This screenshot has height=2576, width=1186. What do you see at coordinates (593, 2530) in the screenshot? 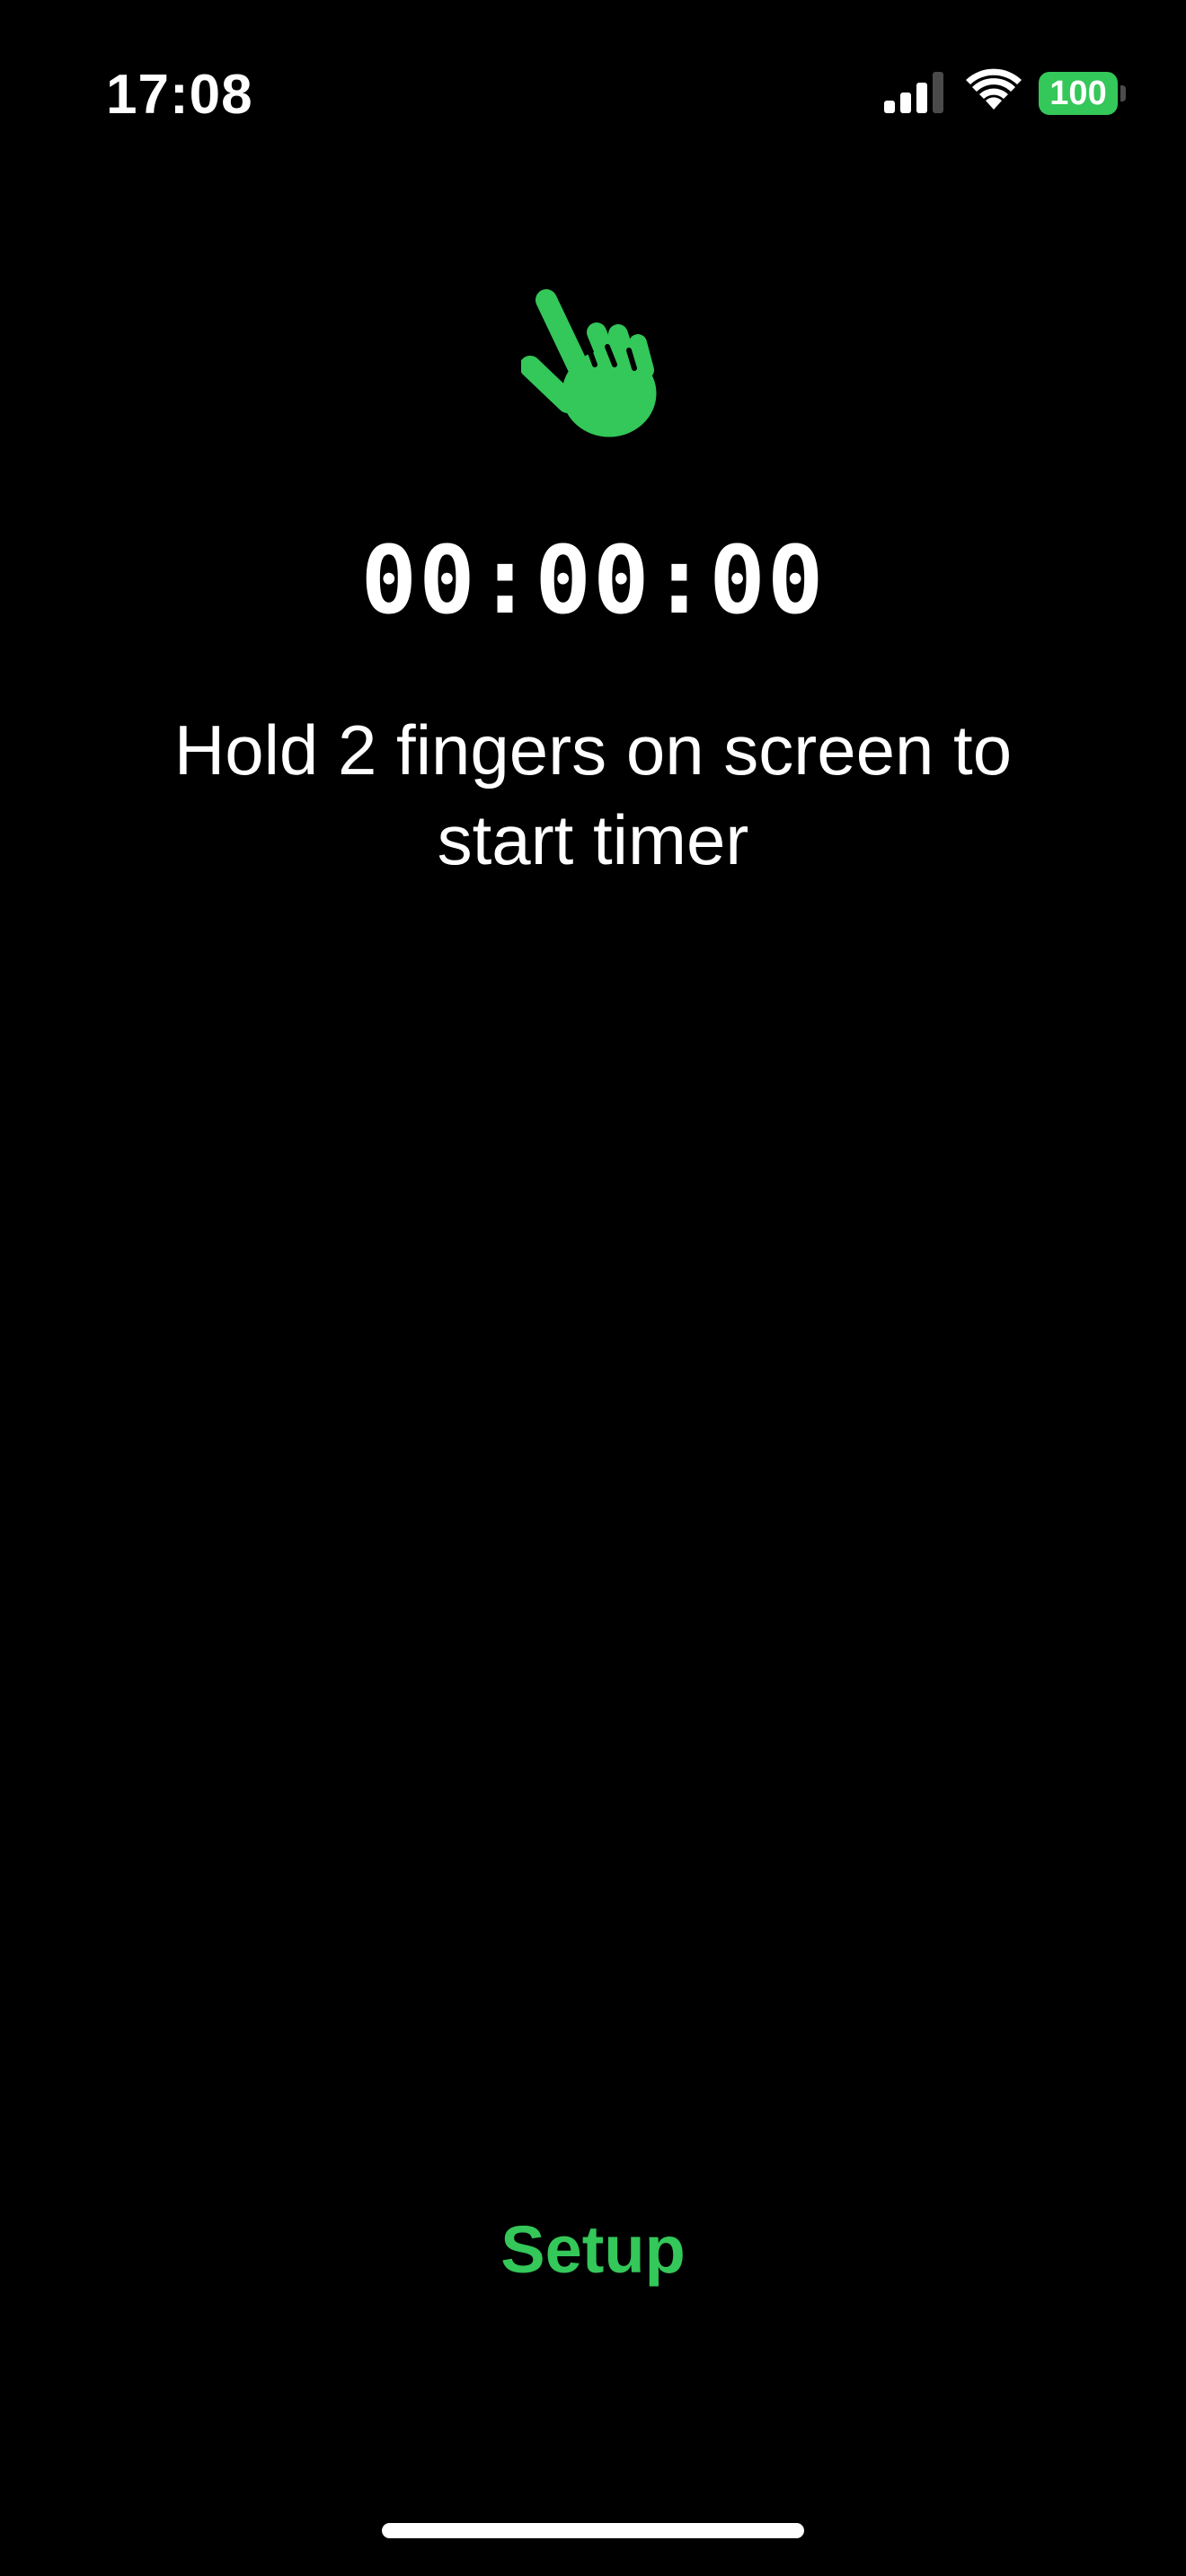
I see `home-indicator` at bounding box center [593, 2530].